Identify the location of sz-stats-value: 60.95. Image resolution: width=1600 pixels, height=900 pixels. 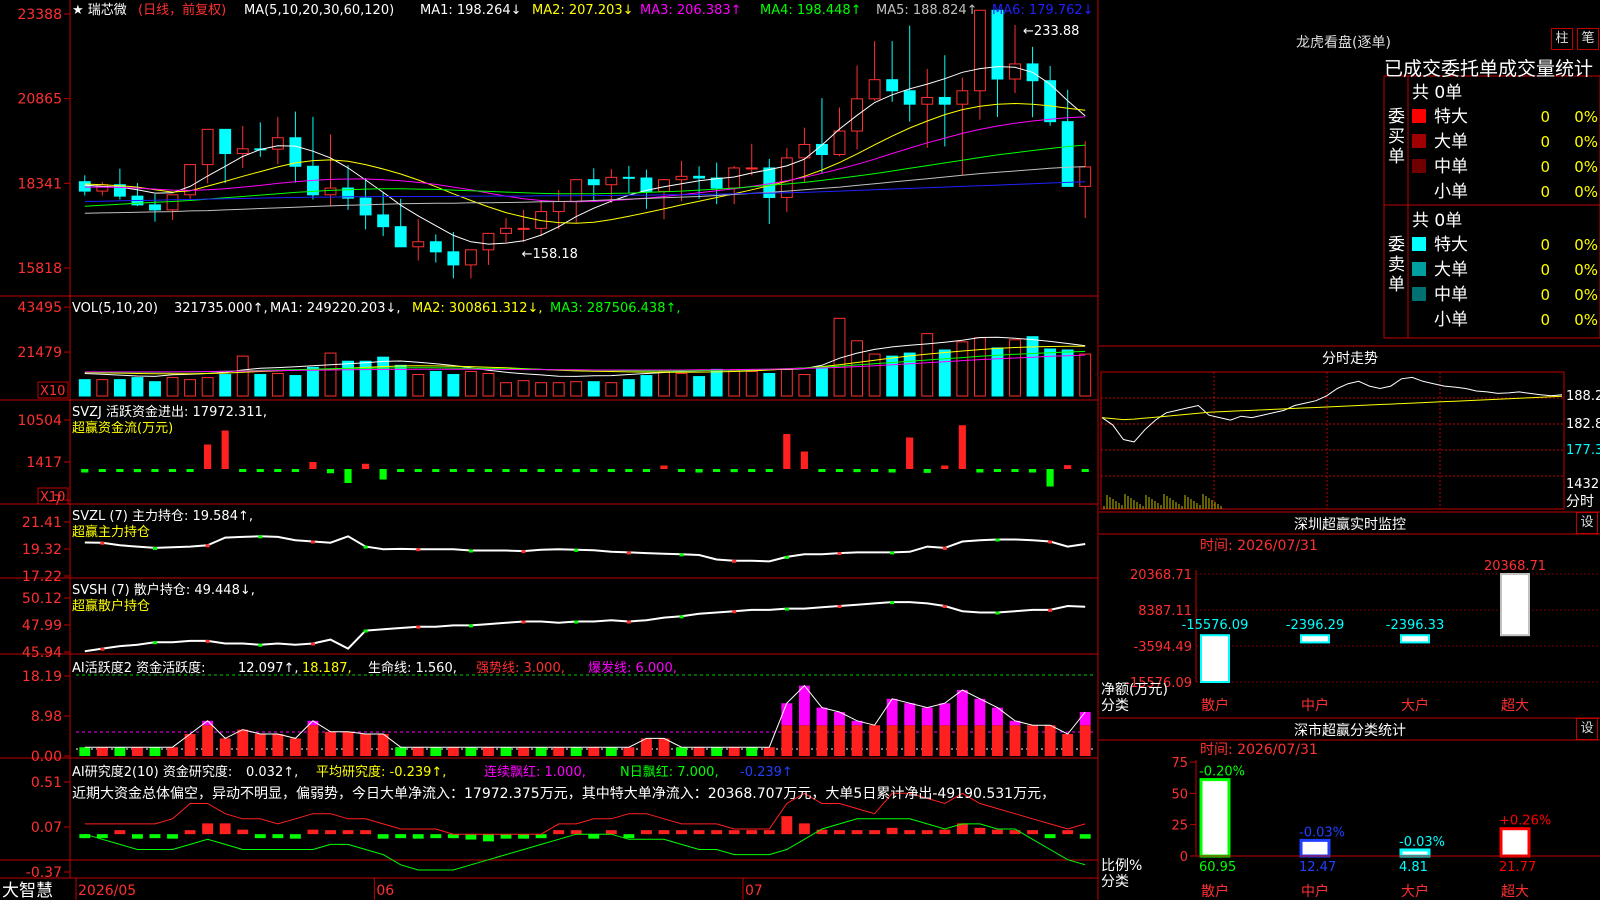
(1217, 867).